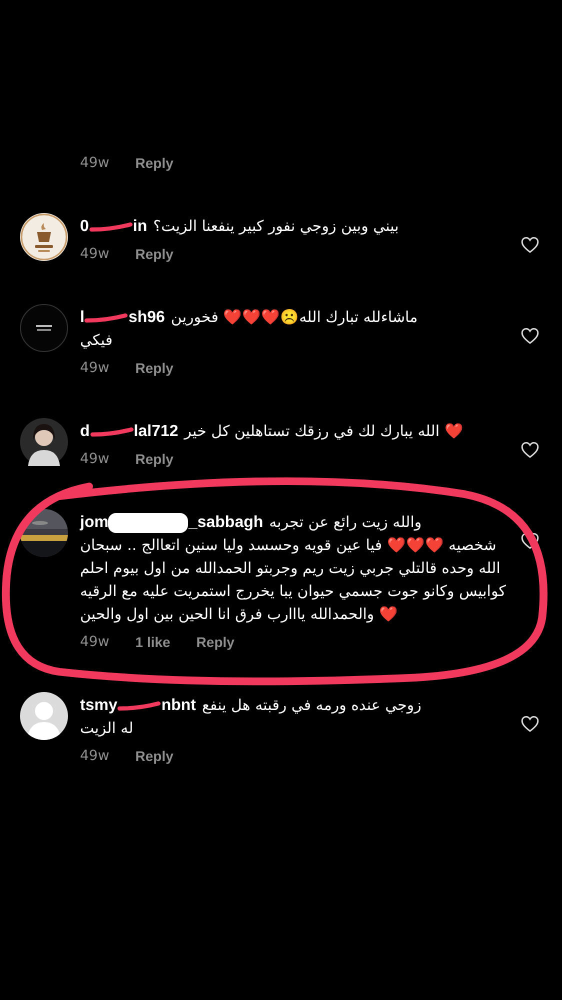 This screenshot has height=1000, width=562. I want to click on comment-text: شخصيه ❤❤❤ فيا عين قويه وحسسد وليا سنين اتعاالج .. سبحان الله وحده قالتلي جربي زيت ريم وجربتو الحمدالله من اول بيوم احلم كوابيس وكانو جوت جسمي حيوان يبا يخررج استمريت عليه مع الرقيه والحمدالله يااارب فرق انا الحين بين اول والحين ❤, so click(293, 580).